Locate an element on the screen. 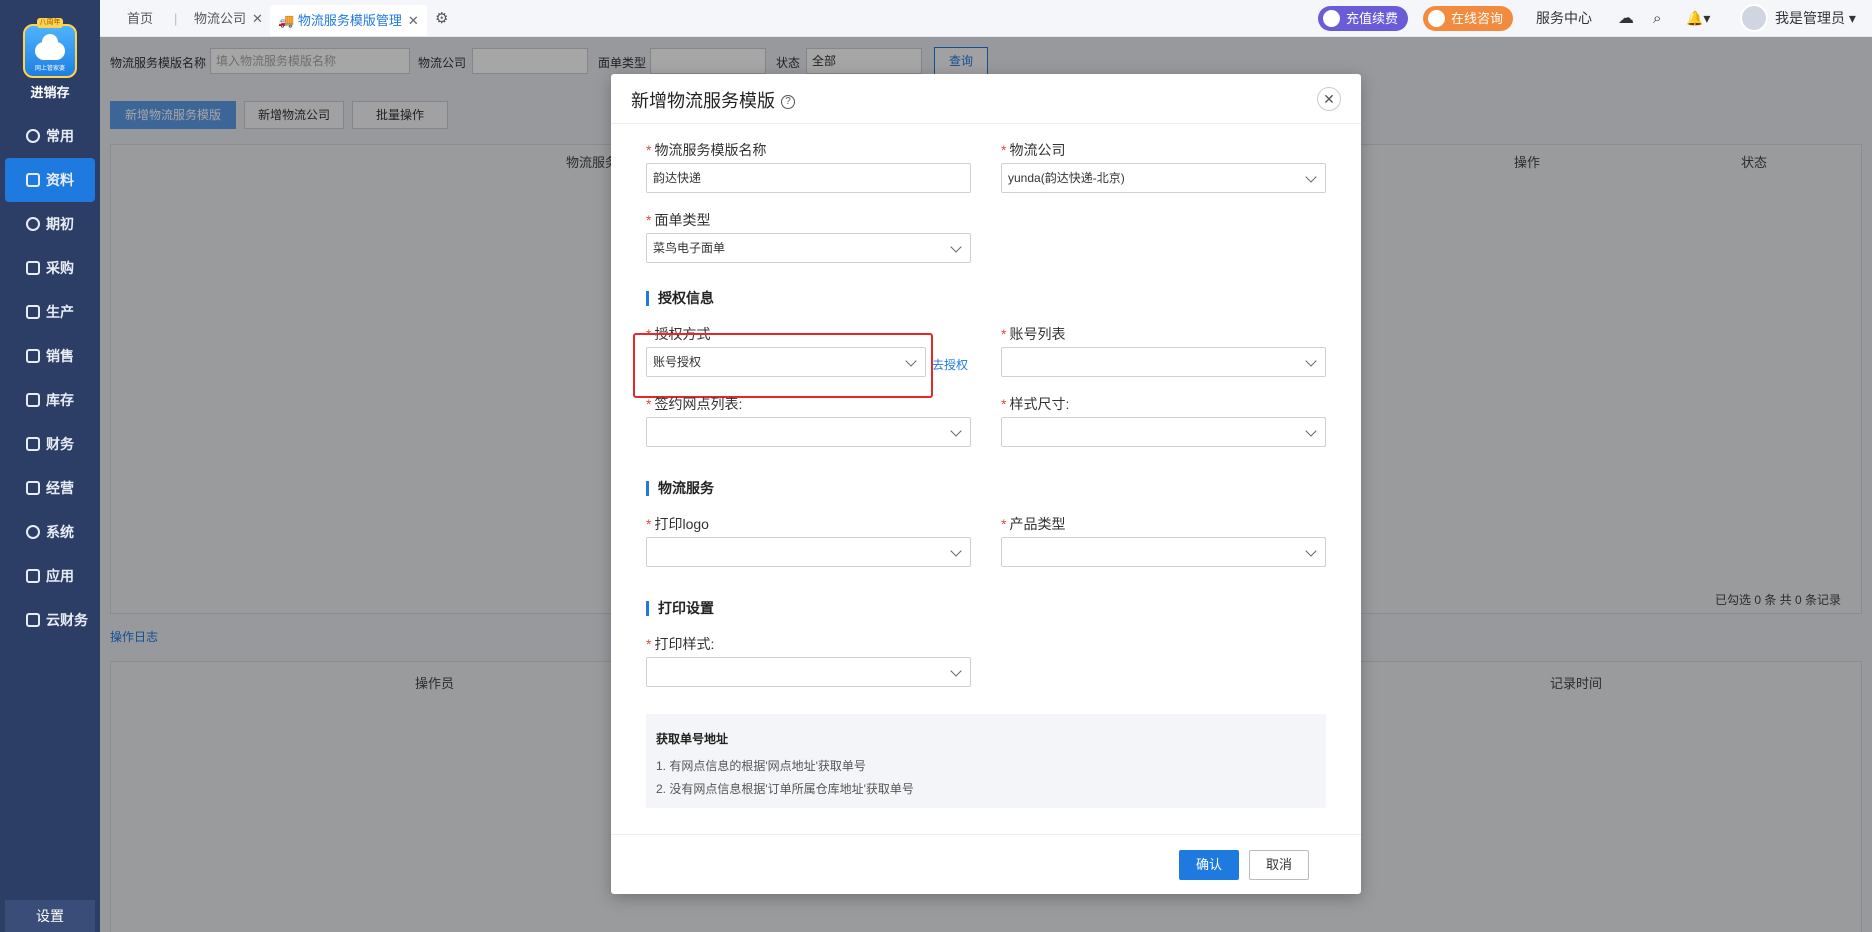 This screenshot has height=932, width=1872. sidebar-item-label: 云财务 is located at coordinates (67, 620).